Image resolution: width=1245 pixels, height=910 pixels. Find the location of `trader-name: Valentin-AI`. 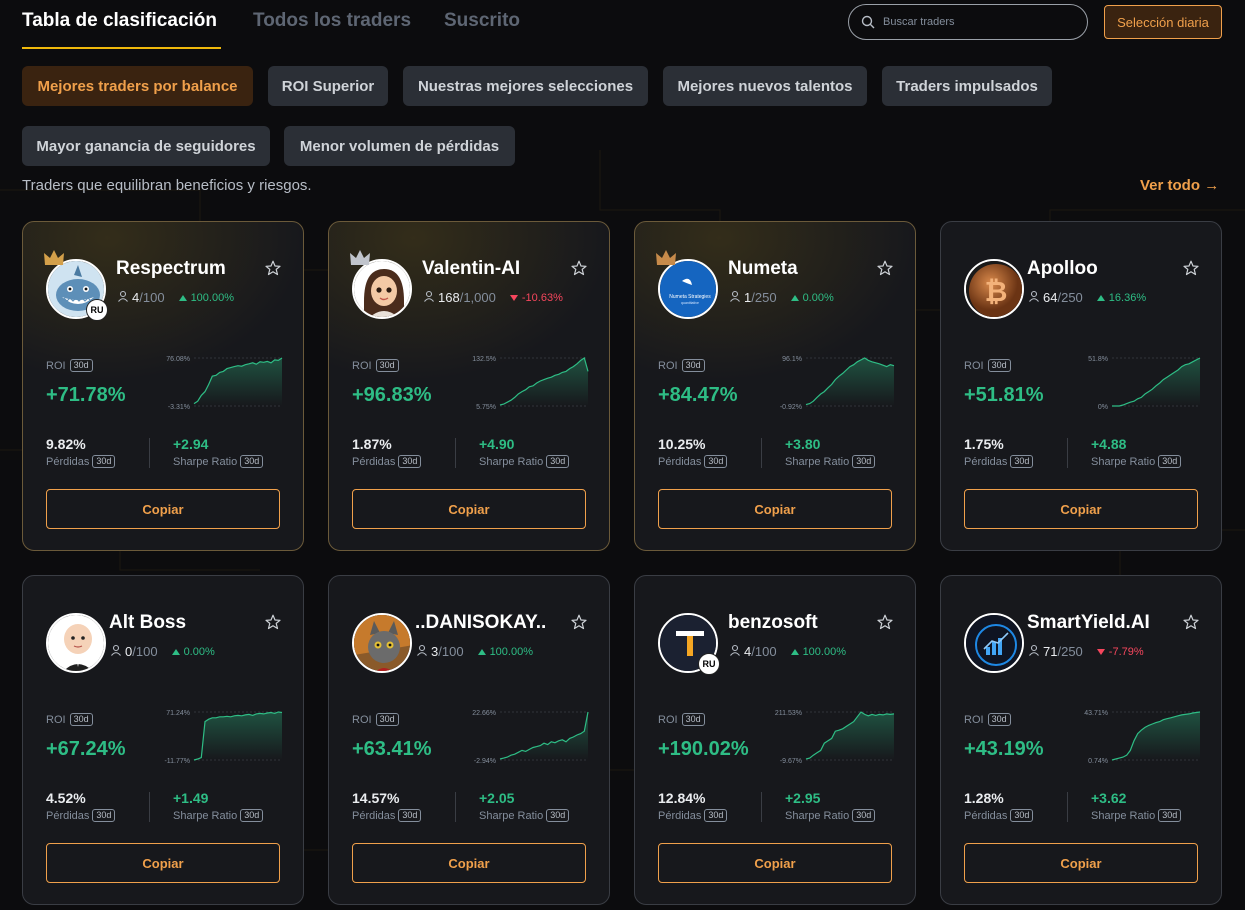

trader-name: Valentin-AI is located at coordinates (471, 269).